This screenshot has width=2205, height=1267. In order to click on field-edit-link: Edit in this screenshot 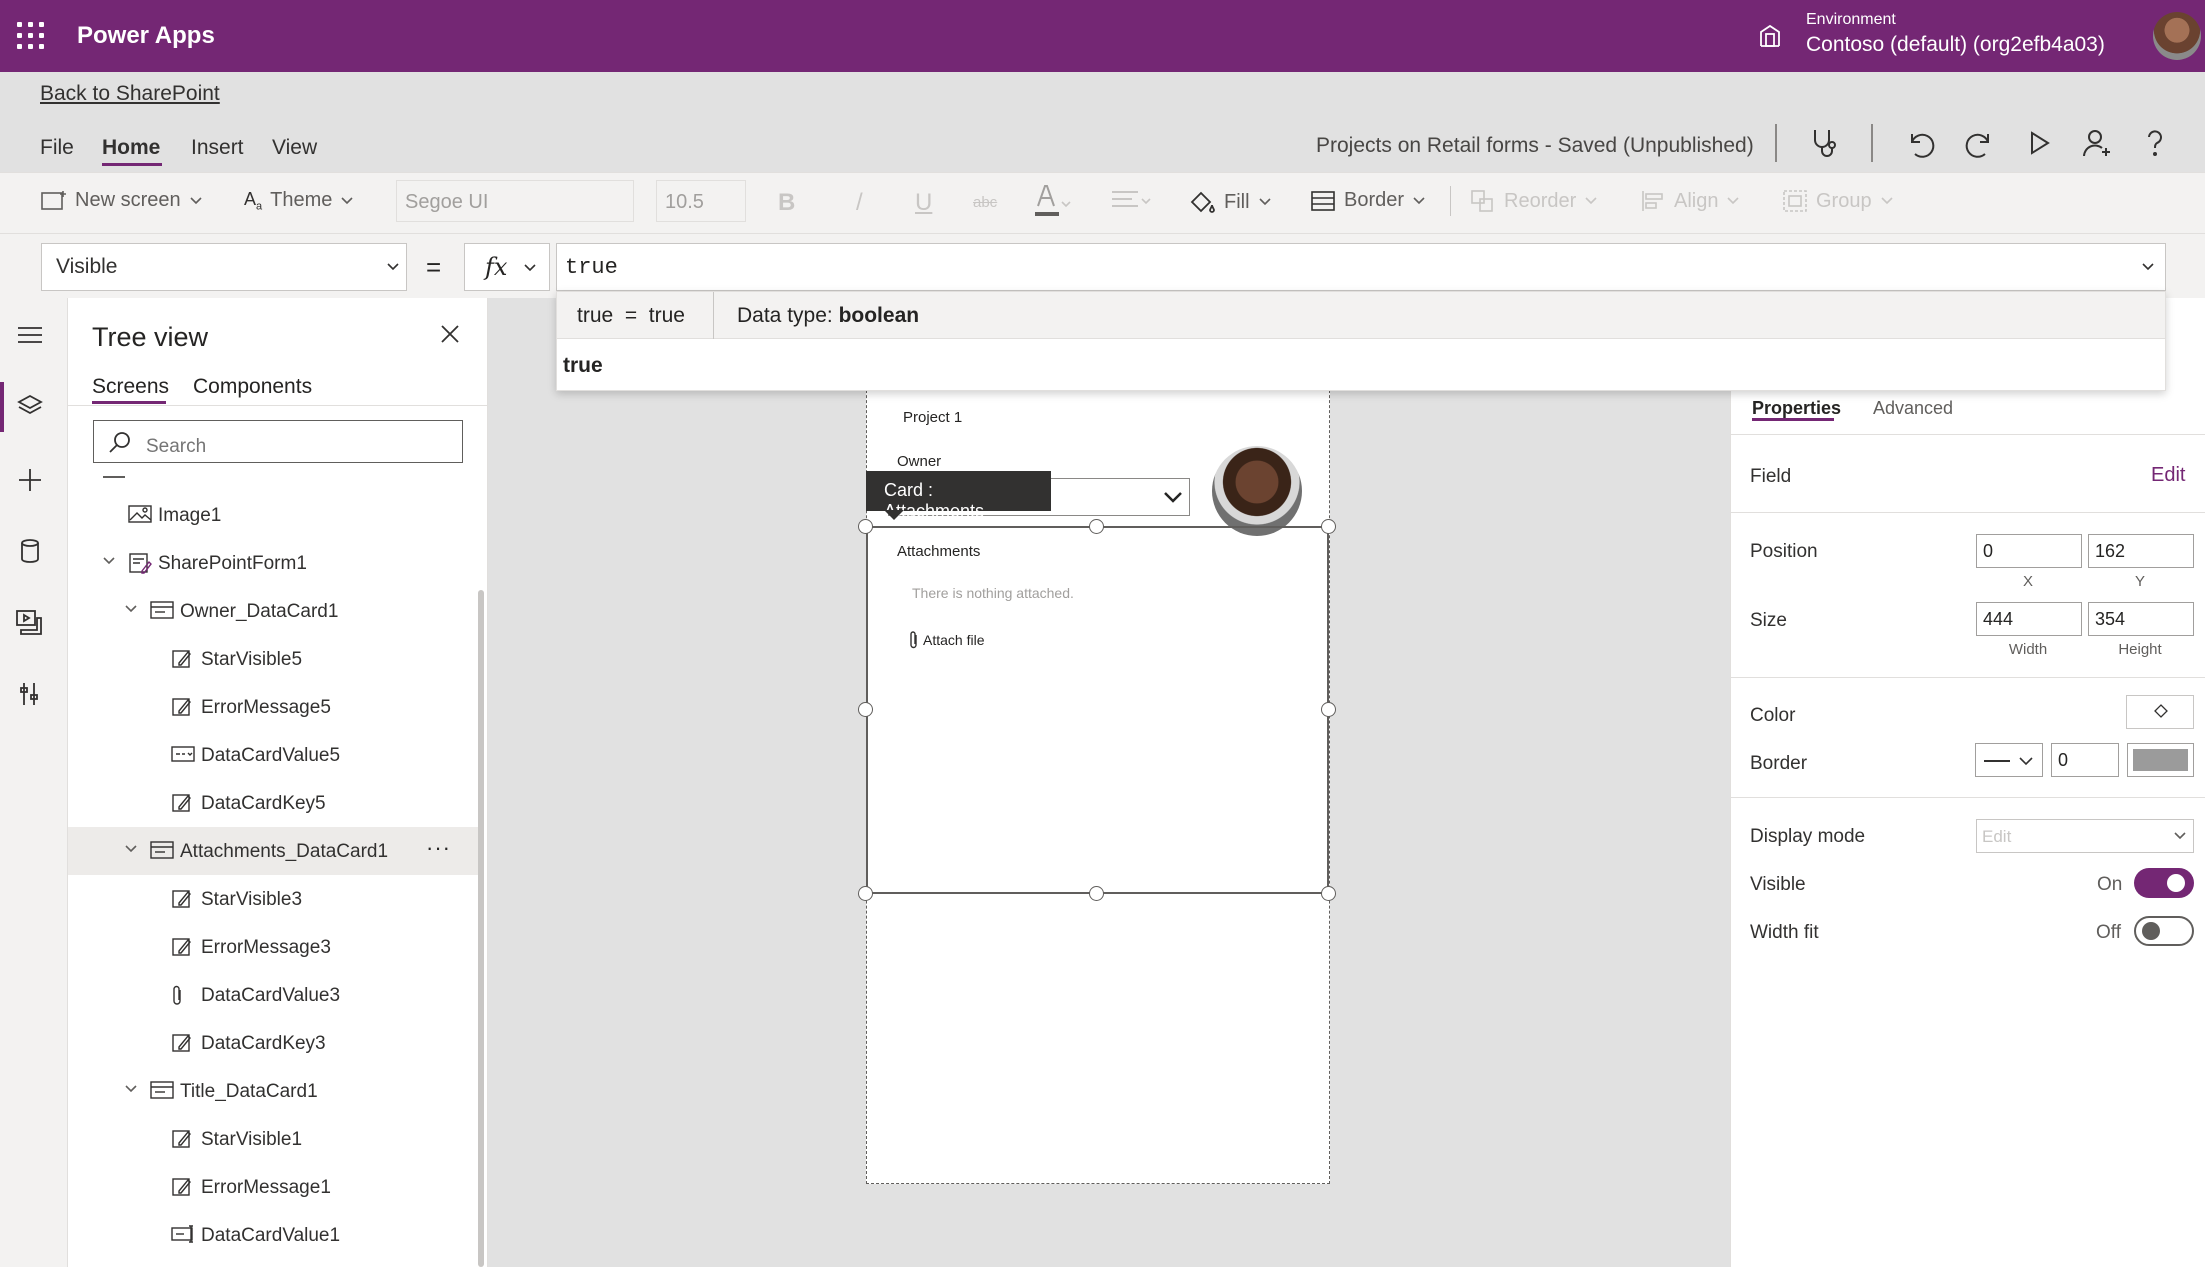, I will do `click(2168, 475)`.